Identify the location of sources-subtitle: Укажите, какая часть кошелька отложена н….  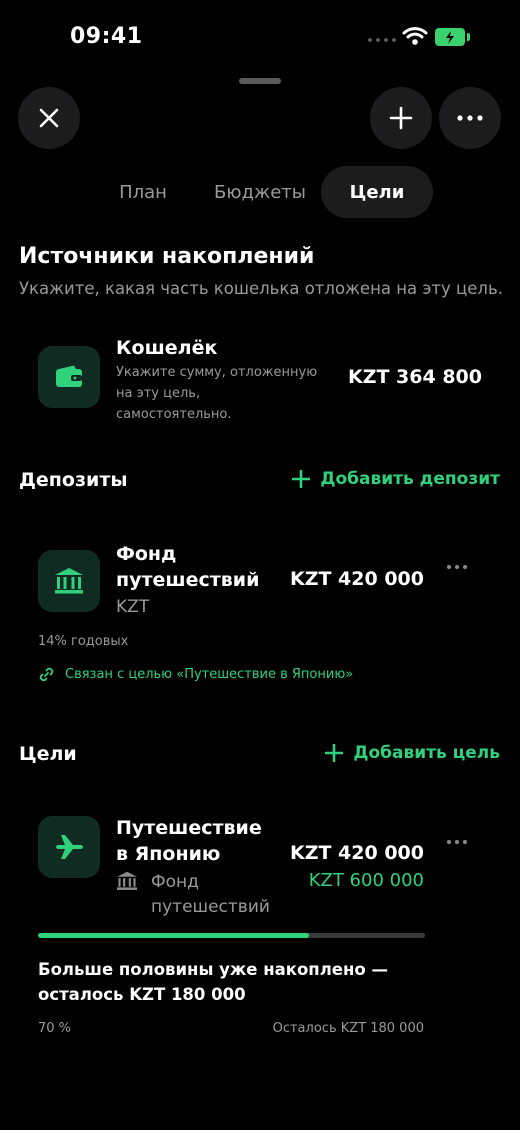
(261, 288).